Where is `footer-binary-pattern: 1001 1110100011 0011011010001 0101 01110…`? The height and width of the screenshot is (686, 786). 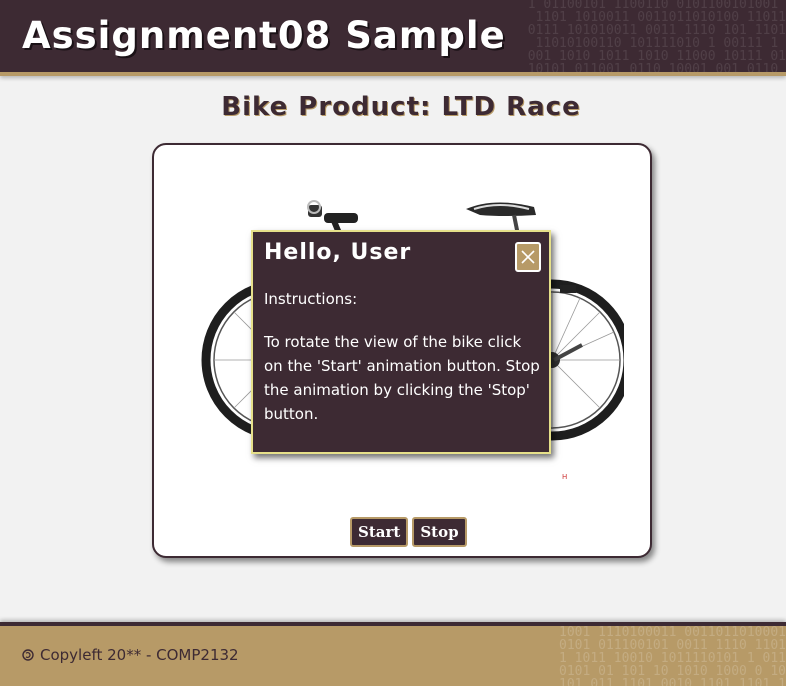 footer-binary-pattern: 1001 1110100011 0011011010001 0101 01110… is located at coordinates (672, 655).